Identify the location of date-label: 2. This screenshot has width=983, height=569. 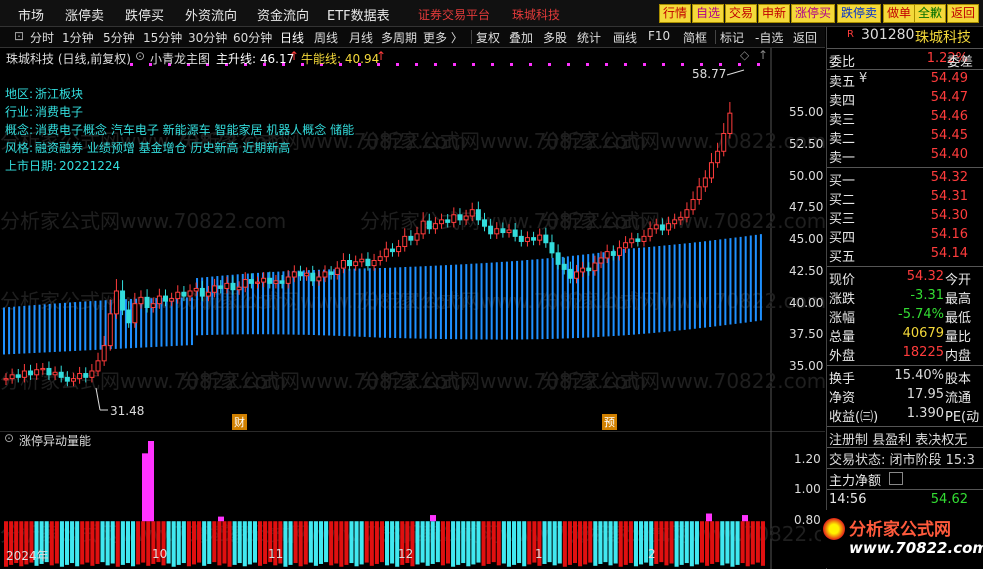
(652, 554).